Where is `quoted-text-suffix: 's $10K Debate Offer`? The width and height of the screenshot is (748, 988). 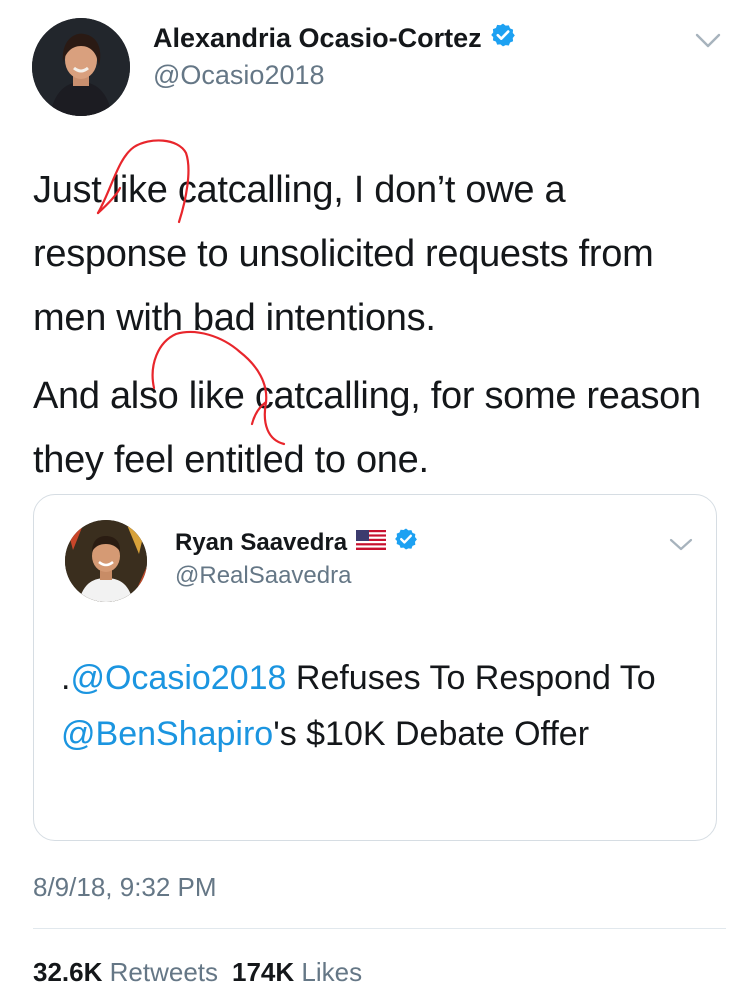 quoted-text-suffix: 's $10K Debate Offer is located at coordinates (431, 734).